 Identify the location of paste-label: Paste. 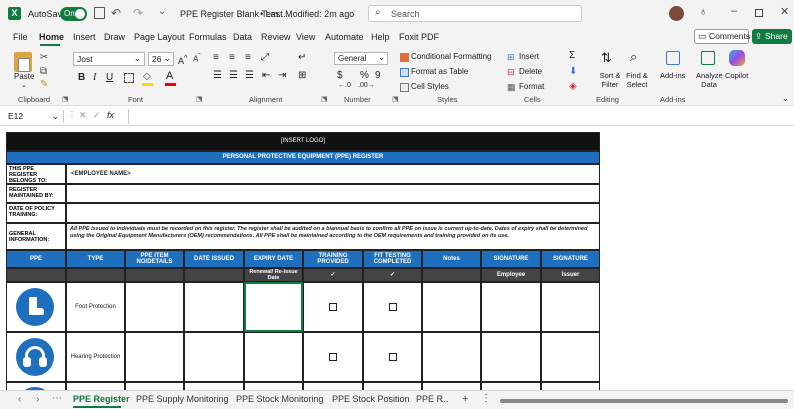
(24, 76).